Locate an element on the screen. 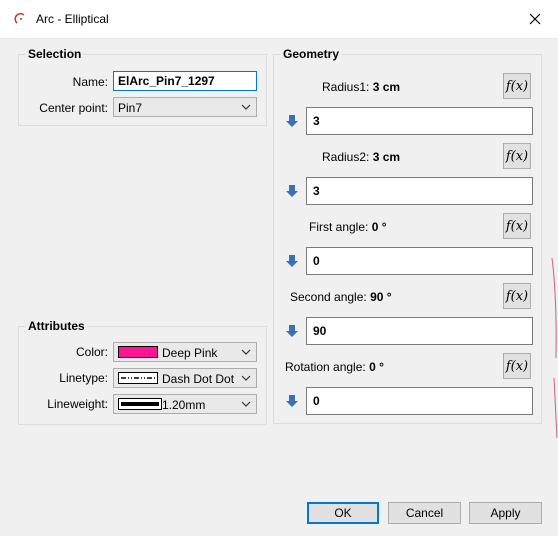  first-angle-fx-button: f(x) is located at coordinates (517, 226).